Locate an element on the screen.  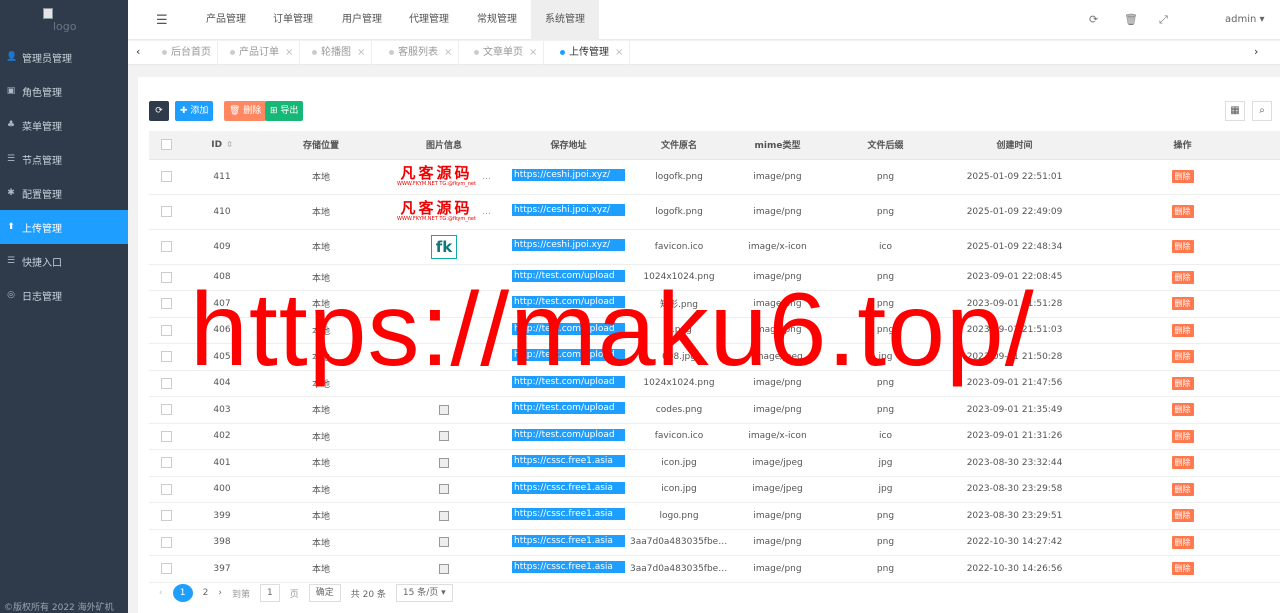
top-tab-general: 常规管理 is located at coordinates (497, 20).